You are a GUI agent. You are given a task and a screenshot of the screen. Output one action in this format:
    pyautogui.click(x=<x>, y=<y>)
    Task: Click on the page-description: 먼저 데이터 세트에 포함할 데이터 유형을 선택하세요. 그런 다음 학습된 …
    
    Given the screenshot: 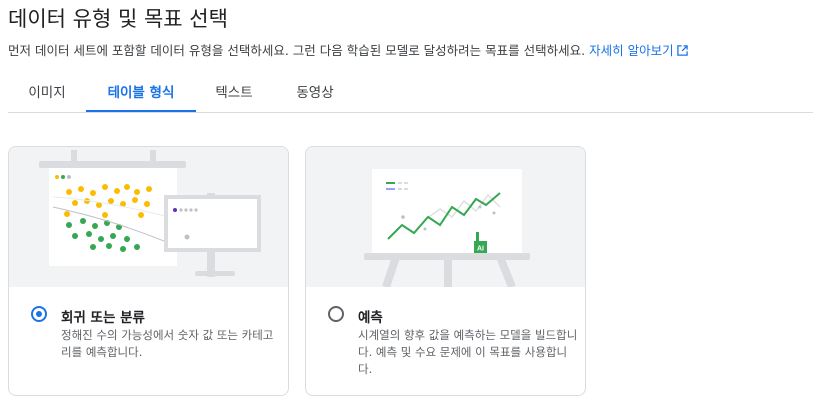 What is the action you would take?
    pyautogui.click(x=348, y=49)
    